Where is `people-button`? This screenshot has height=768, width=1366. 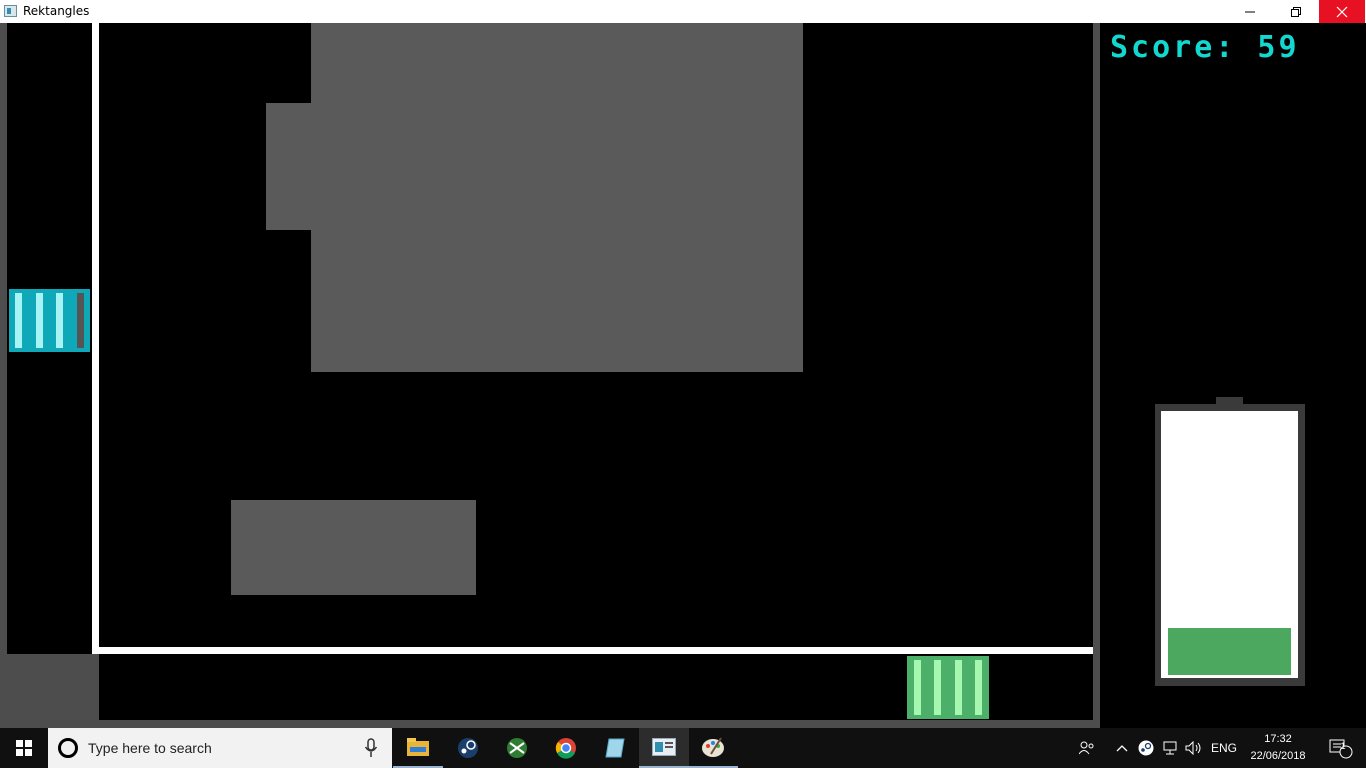 people-button is located at coordinates (1087, 748).